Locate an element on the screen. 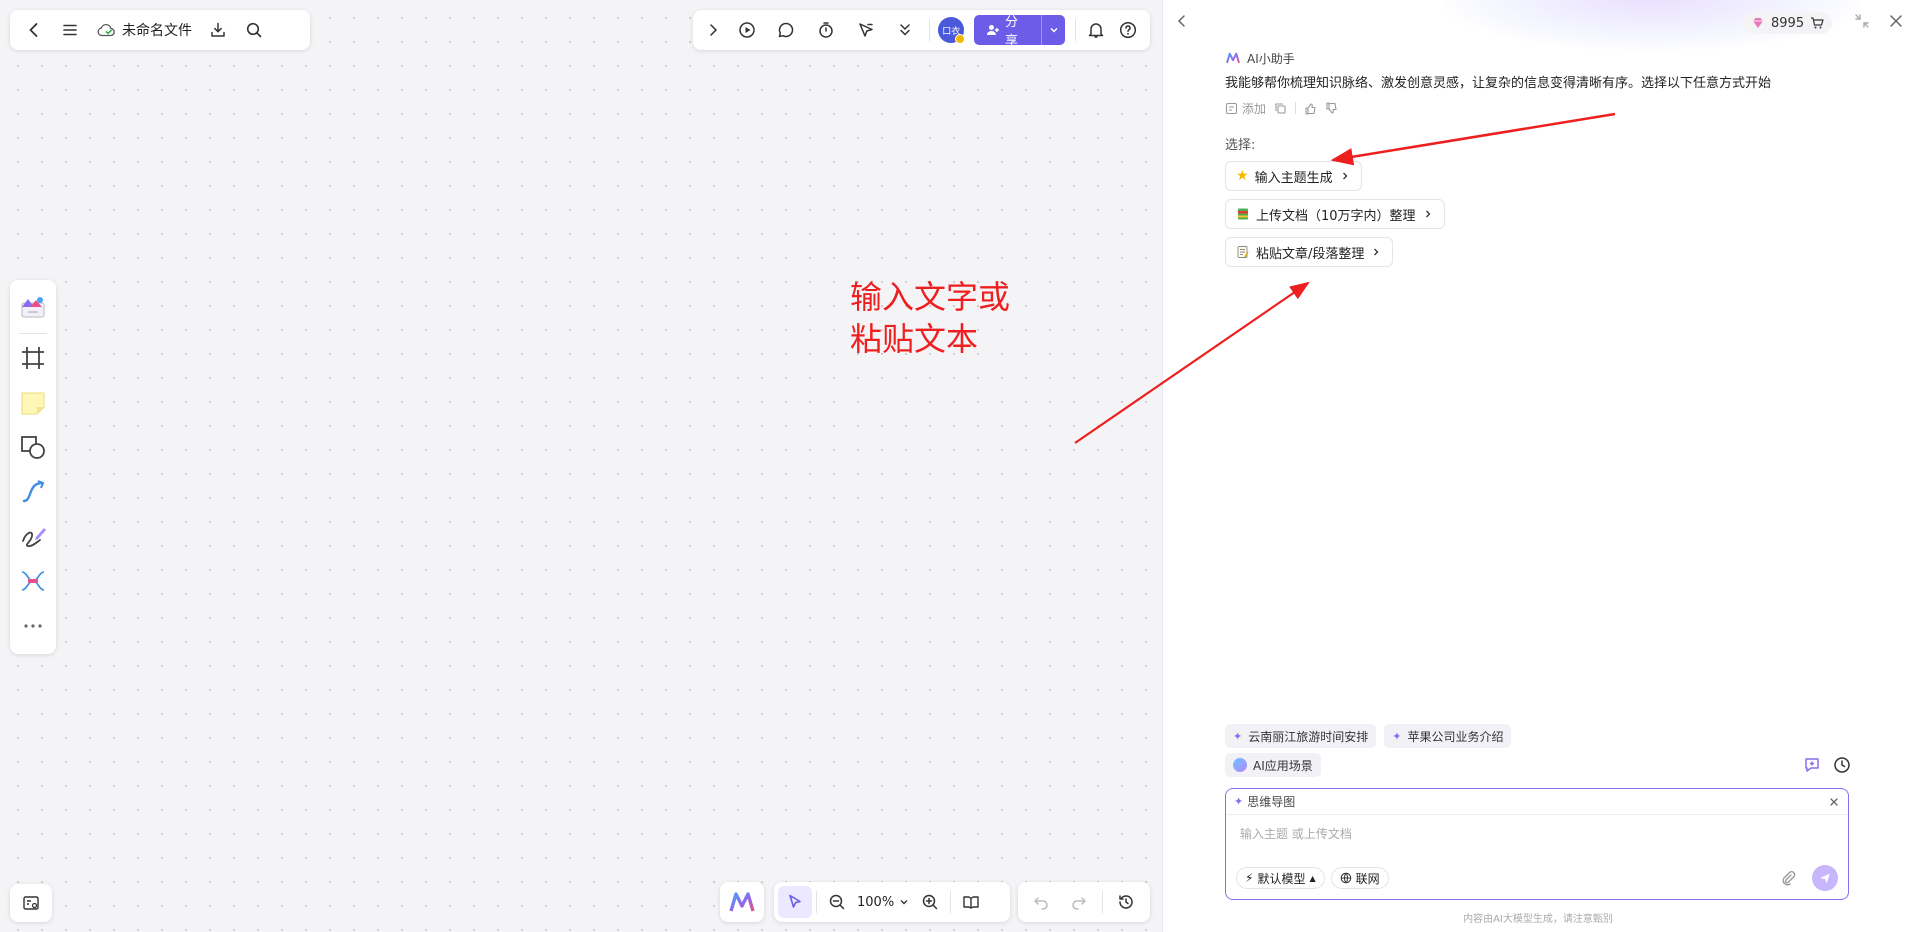 This screenshot has height=932, width=1912. connector-tool is located at coordinates (33, 491).